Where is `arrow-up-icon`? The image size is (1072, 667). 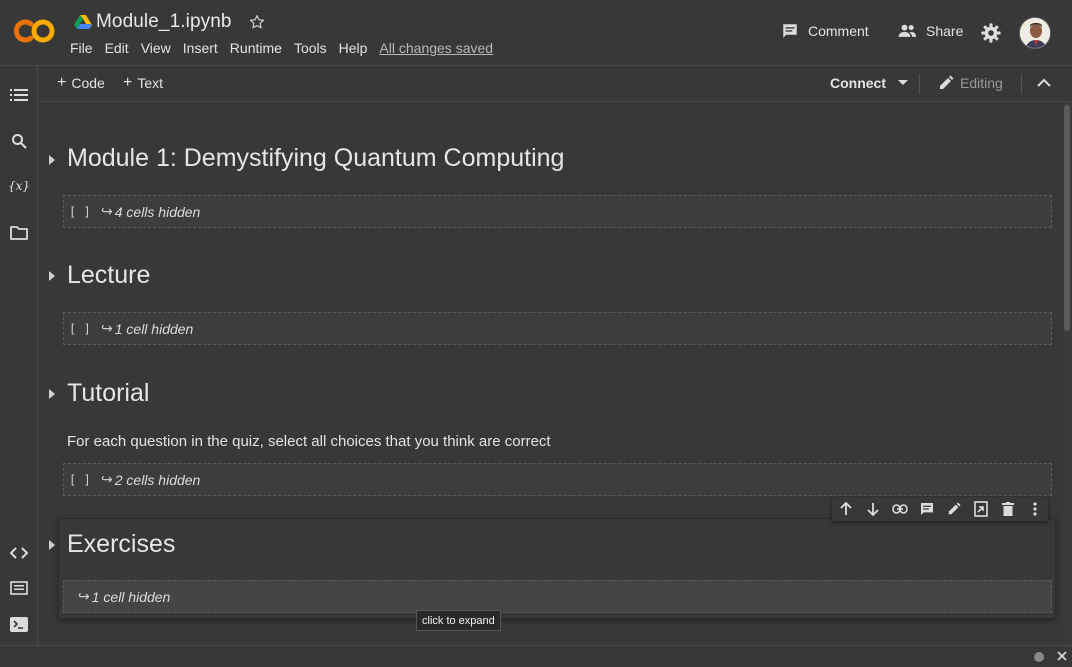
arrow-up-icon is located at coordinates (846, 509).